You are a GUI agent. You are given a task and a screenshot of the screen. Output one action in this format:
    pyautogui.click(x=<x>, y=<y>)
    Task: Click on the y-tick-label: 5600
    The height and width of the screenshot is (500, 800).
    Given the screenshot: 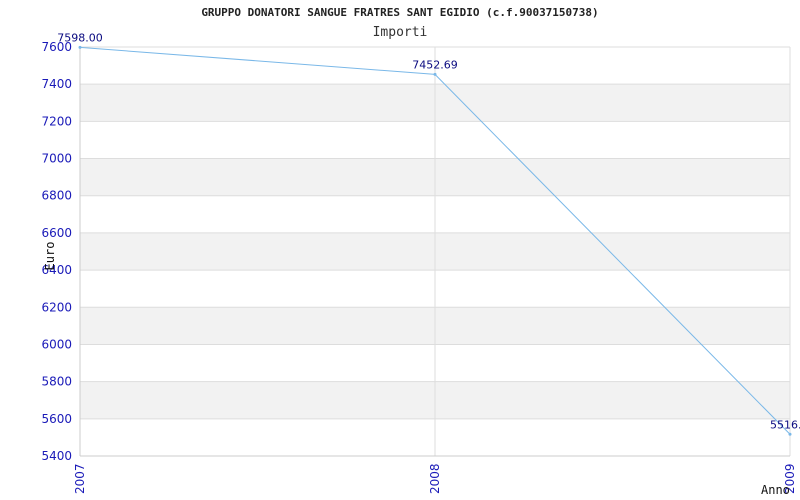 What is the action you would take?
    pyautogui.click(x=56, y=419)
    